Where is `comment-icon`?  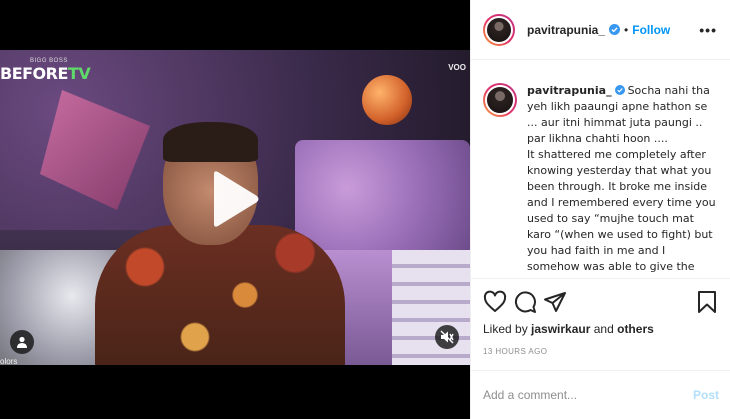 comment-icon is located at coordinates (525, 302).